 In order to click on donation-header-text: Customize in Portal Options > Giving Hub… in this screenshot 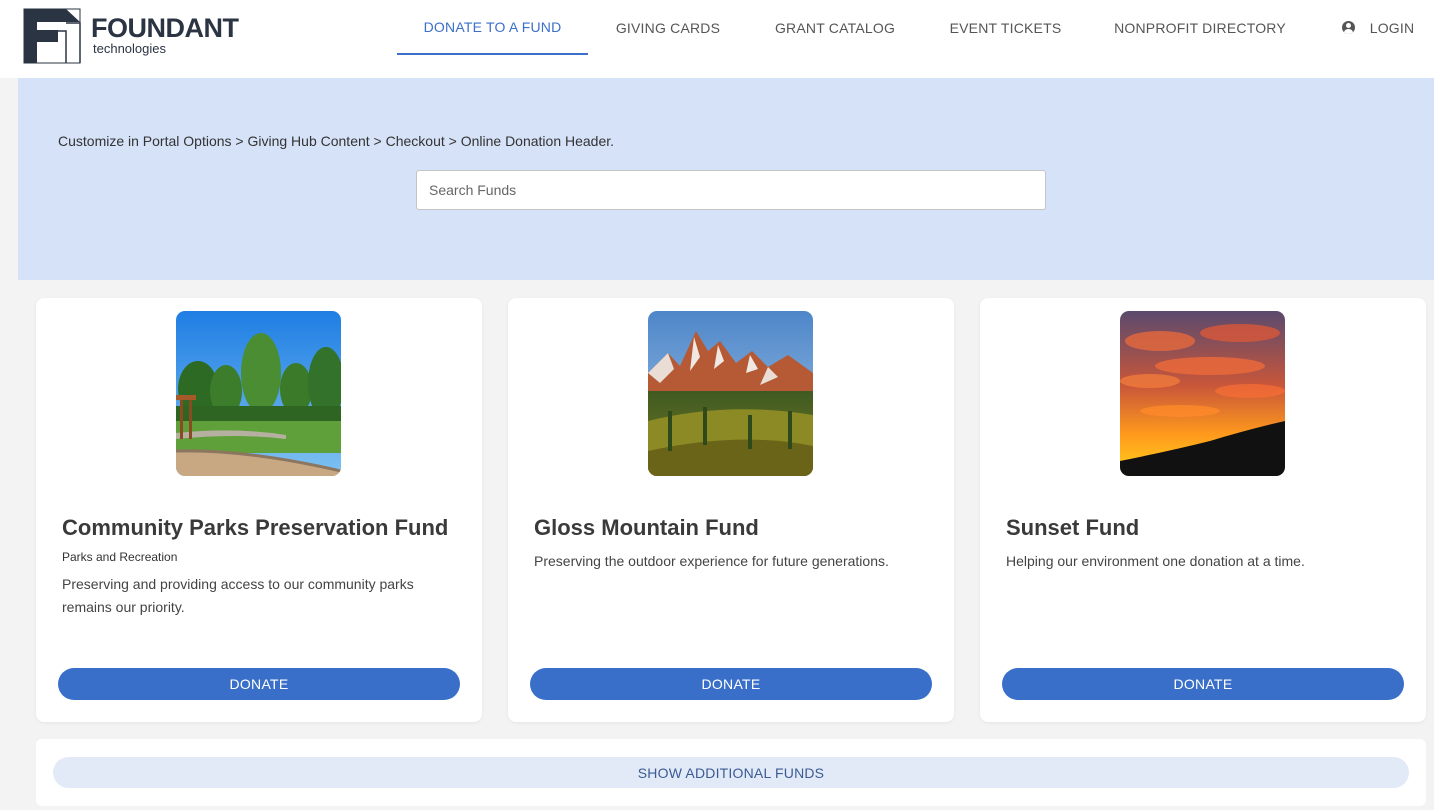, I will do `click(336, 141)`.